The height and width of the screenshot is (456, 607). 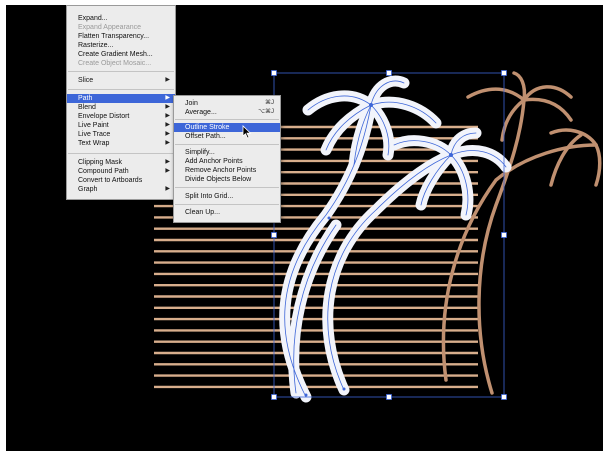 What do you see at coordinates (121, 107) in the screenshot?
I see `menu-item-blend: Blend ▶` at bounding box center [121, 107].